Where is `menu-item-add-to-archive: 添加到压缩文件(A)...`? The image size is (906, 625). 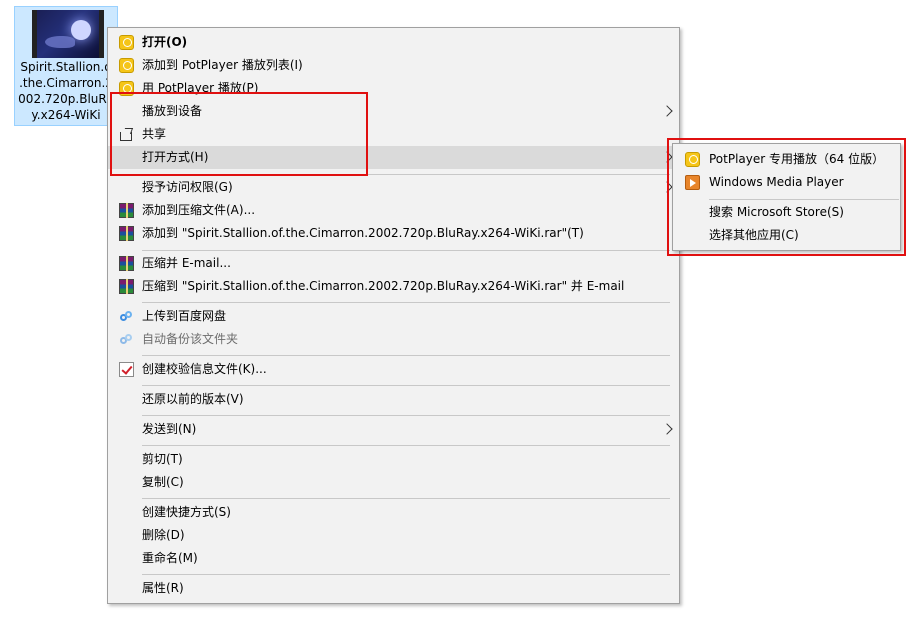 menu-item-add-to-archive: 添加到压缩文件(A)... is located at coordinates (393, 210).